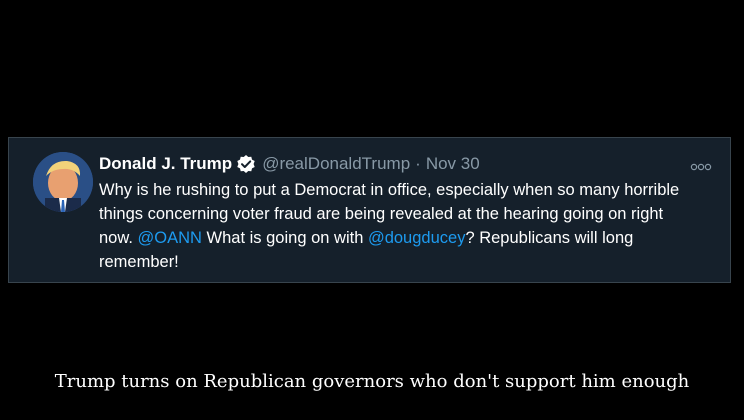  Describe the element at coordinates (453, 164) in the screenshot. I see `tweet-date: Nov 30` at that location.